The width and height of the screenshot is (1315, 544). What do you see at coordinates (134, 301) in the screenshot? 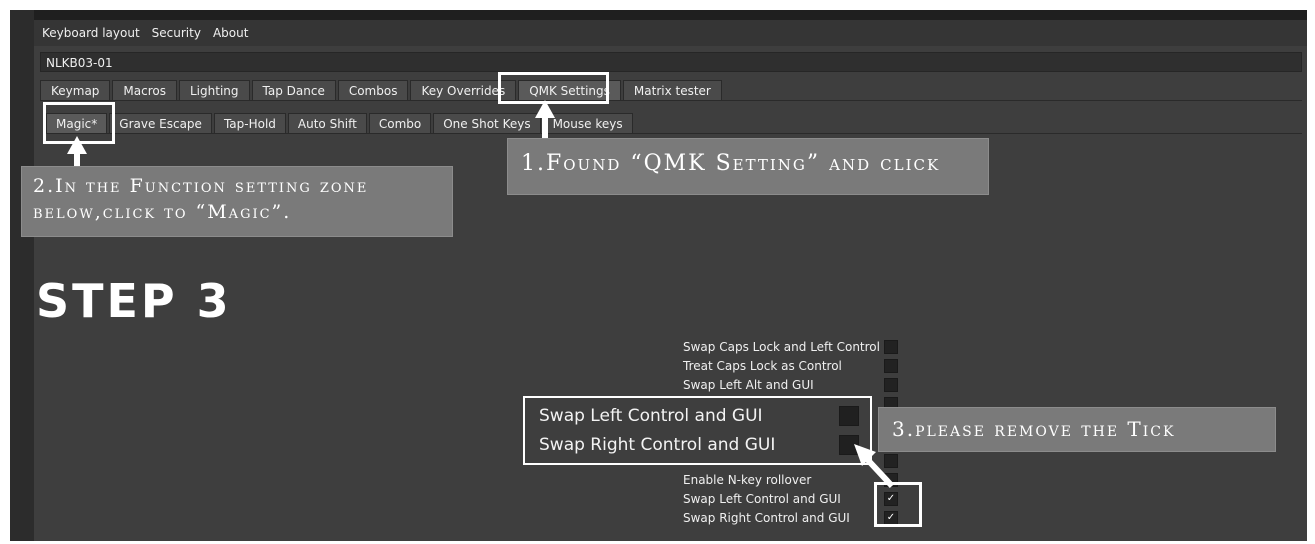
I see `step-heading: STEP 3` at bounding box center [134, 301].